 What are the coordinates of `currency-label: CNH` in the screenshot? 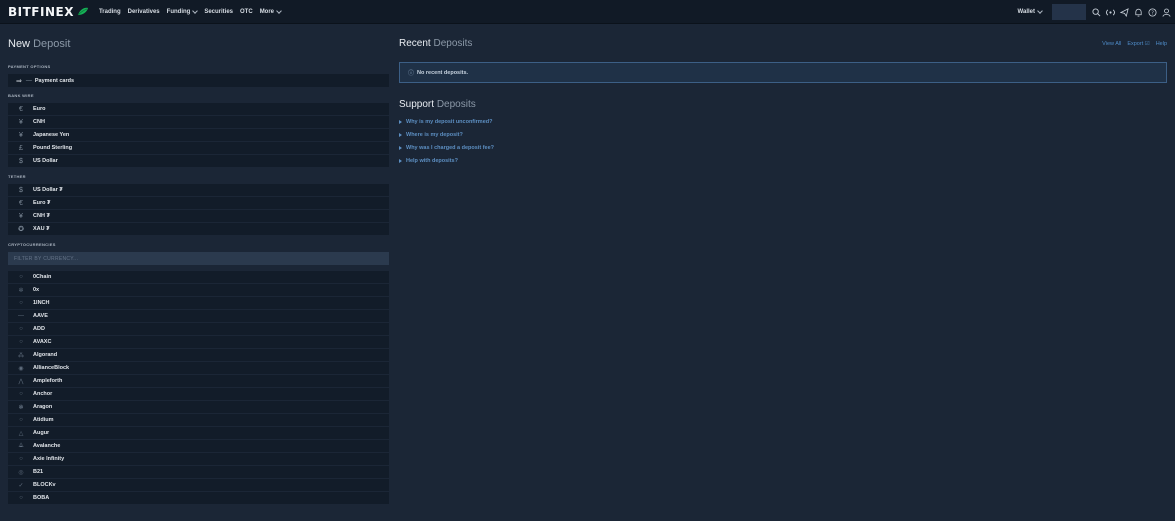 It's located at (39, 122).